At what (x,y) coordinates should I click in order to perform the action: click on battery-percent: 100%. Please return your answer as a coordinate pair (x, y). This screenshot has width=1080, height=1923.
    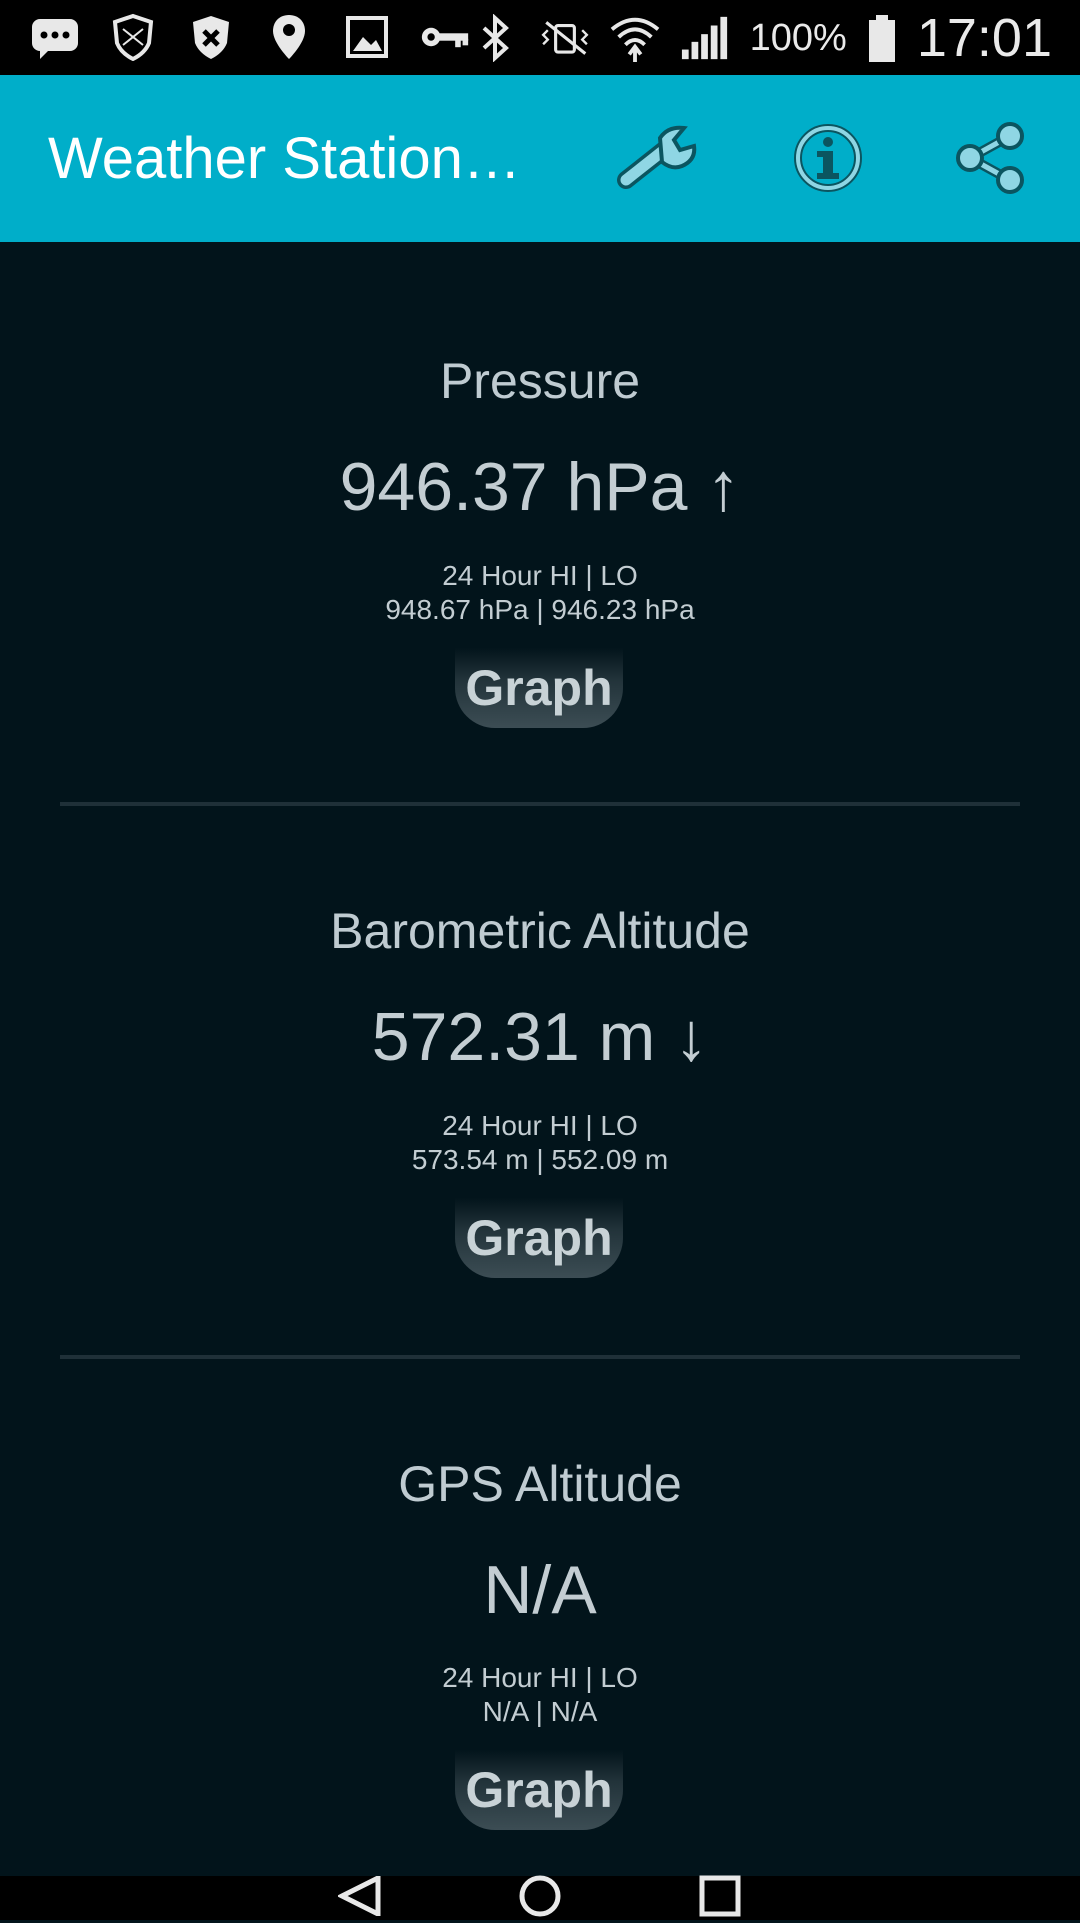
    Looking at the image, I should click on (798, 37).